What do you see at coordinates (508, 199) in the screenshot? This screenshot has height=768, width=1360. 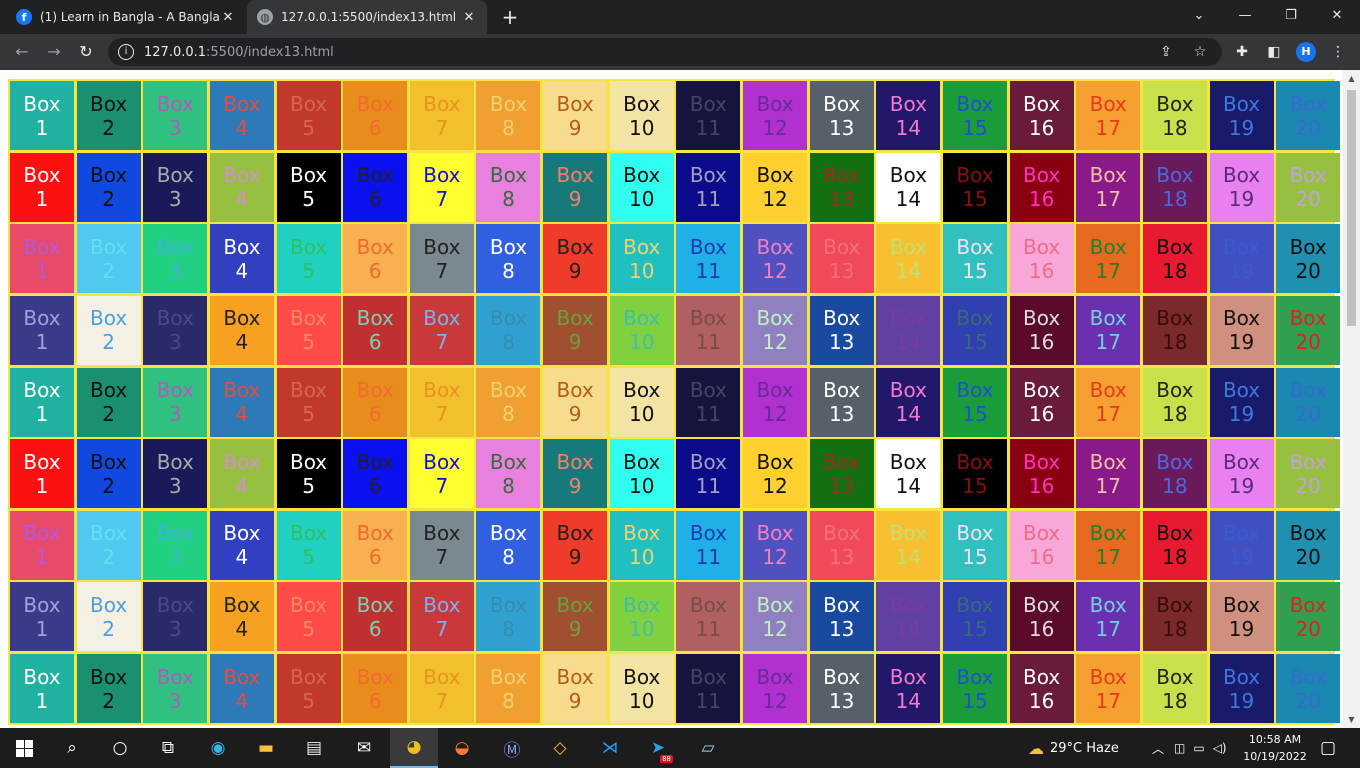 I see `box-number: 8` at bounding box center [508, 199].